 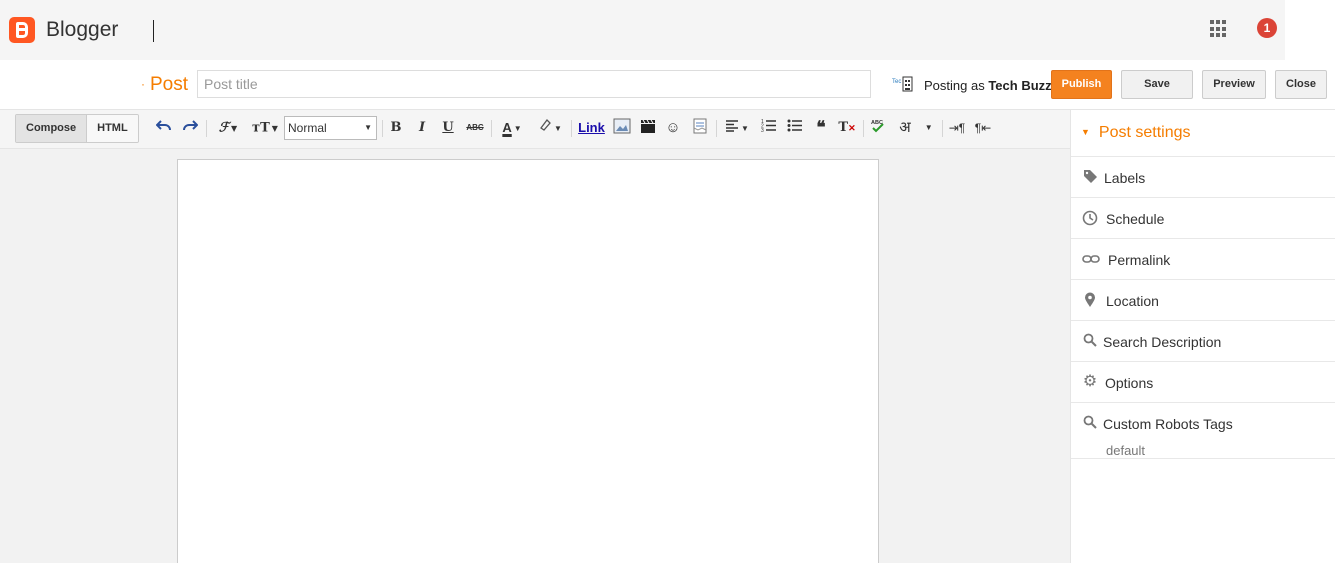 I want to click on text-cursor, so click(x=153, y=31).